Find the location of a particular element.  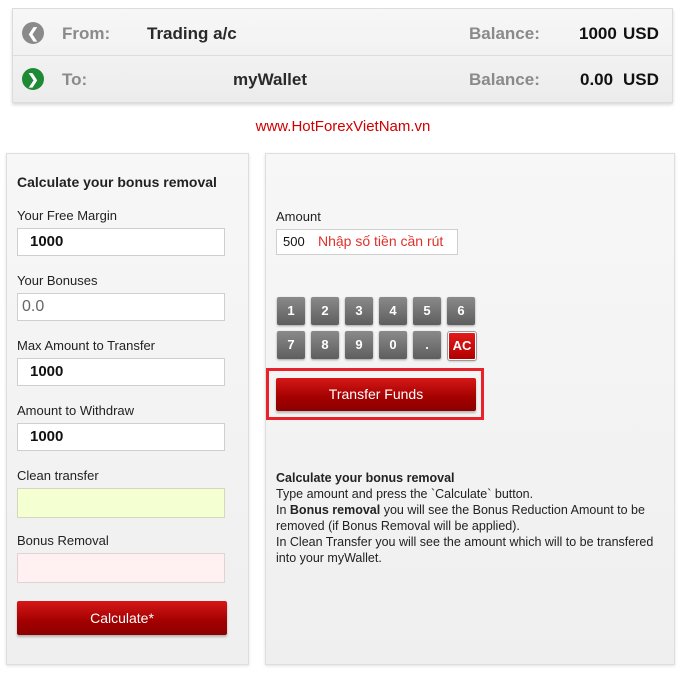

max-transfer-label: Max Amount to Transfer is located at coordinates (86, 345).